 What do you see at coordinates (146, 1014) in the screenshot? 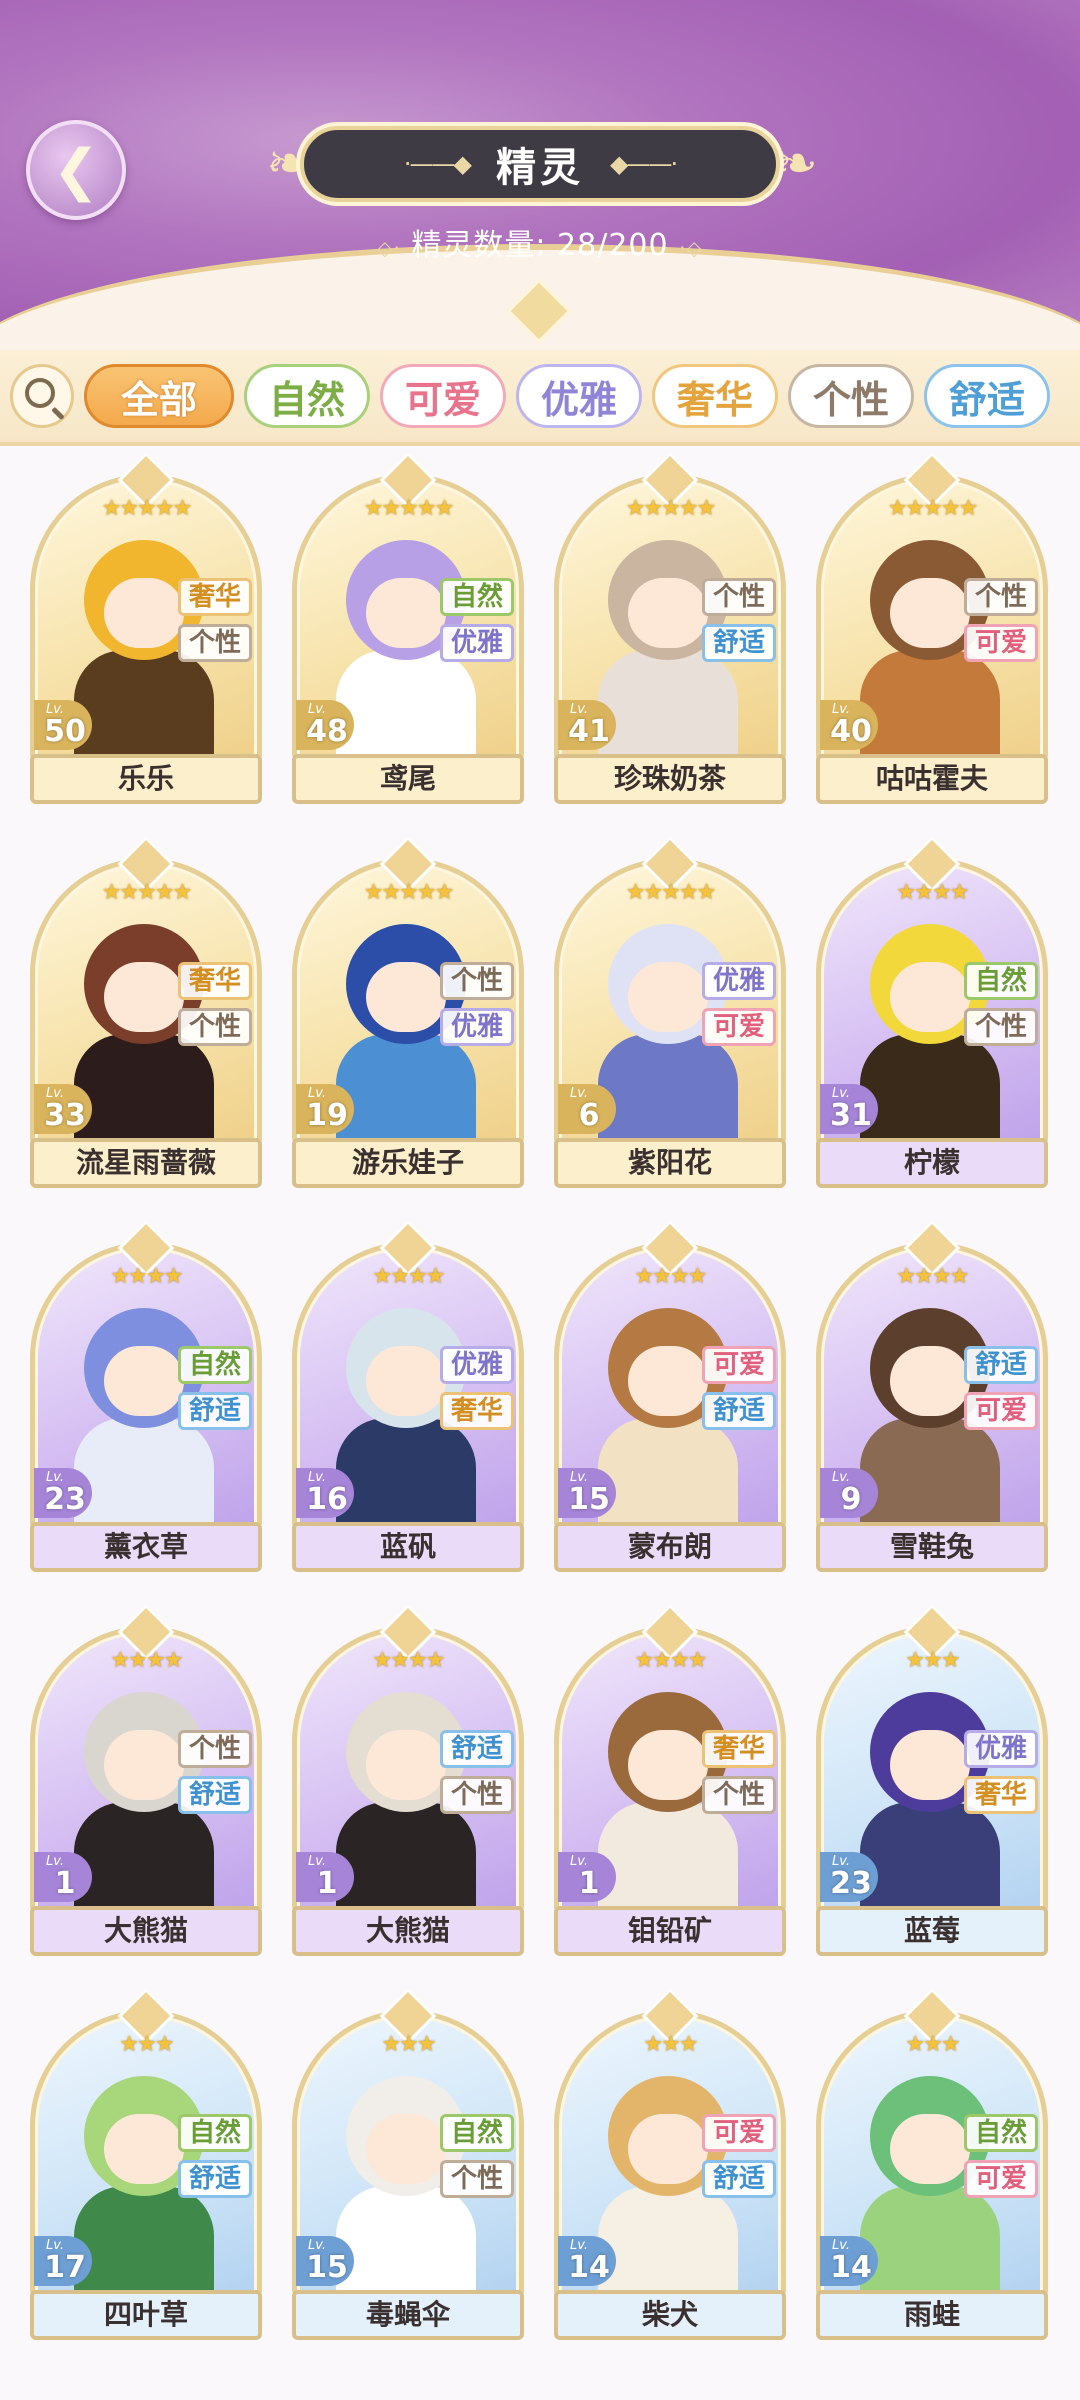
I see `spirit-card: ★★★★★ 奢华 个性 Lv. 33 流星雨蔷薇` at bounding box center [146, 1014].